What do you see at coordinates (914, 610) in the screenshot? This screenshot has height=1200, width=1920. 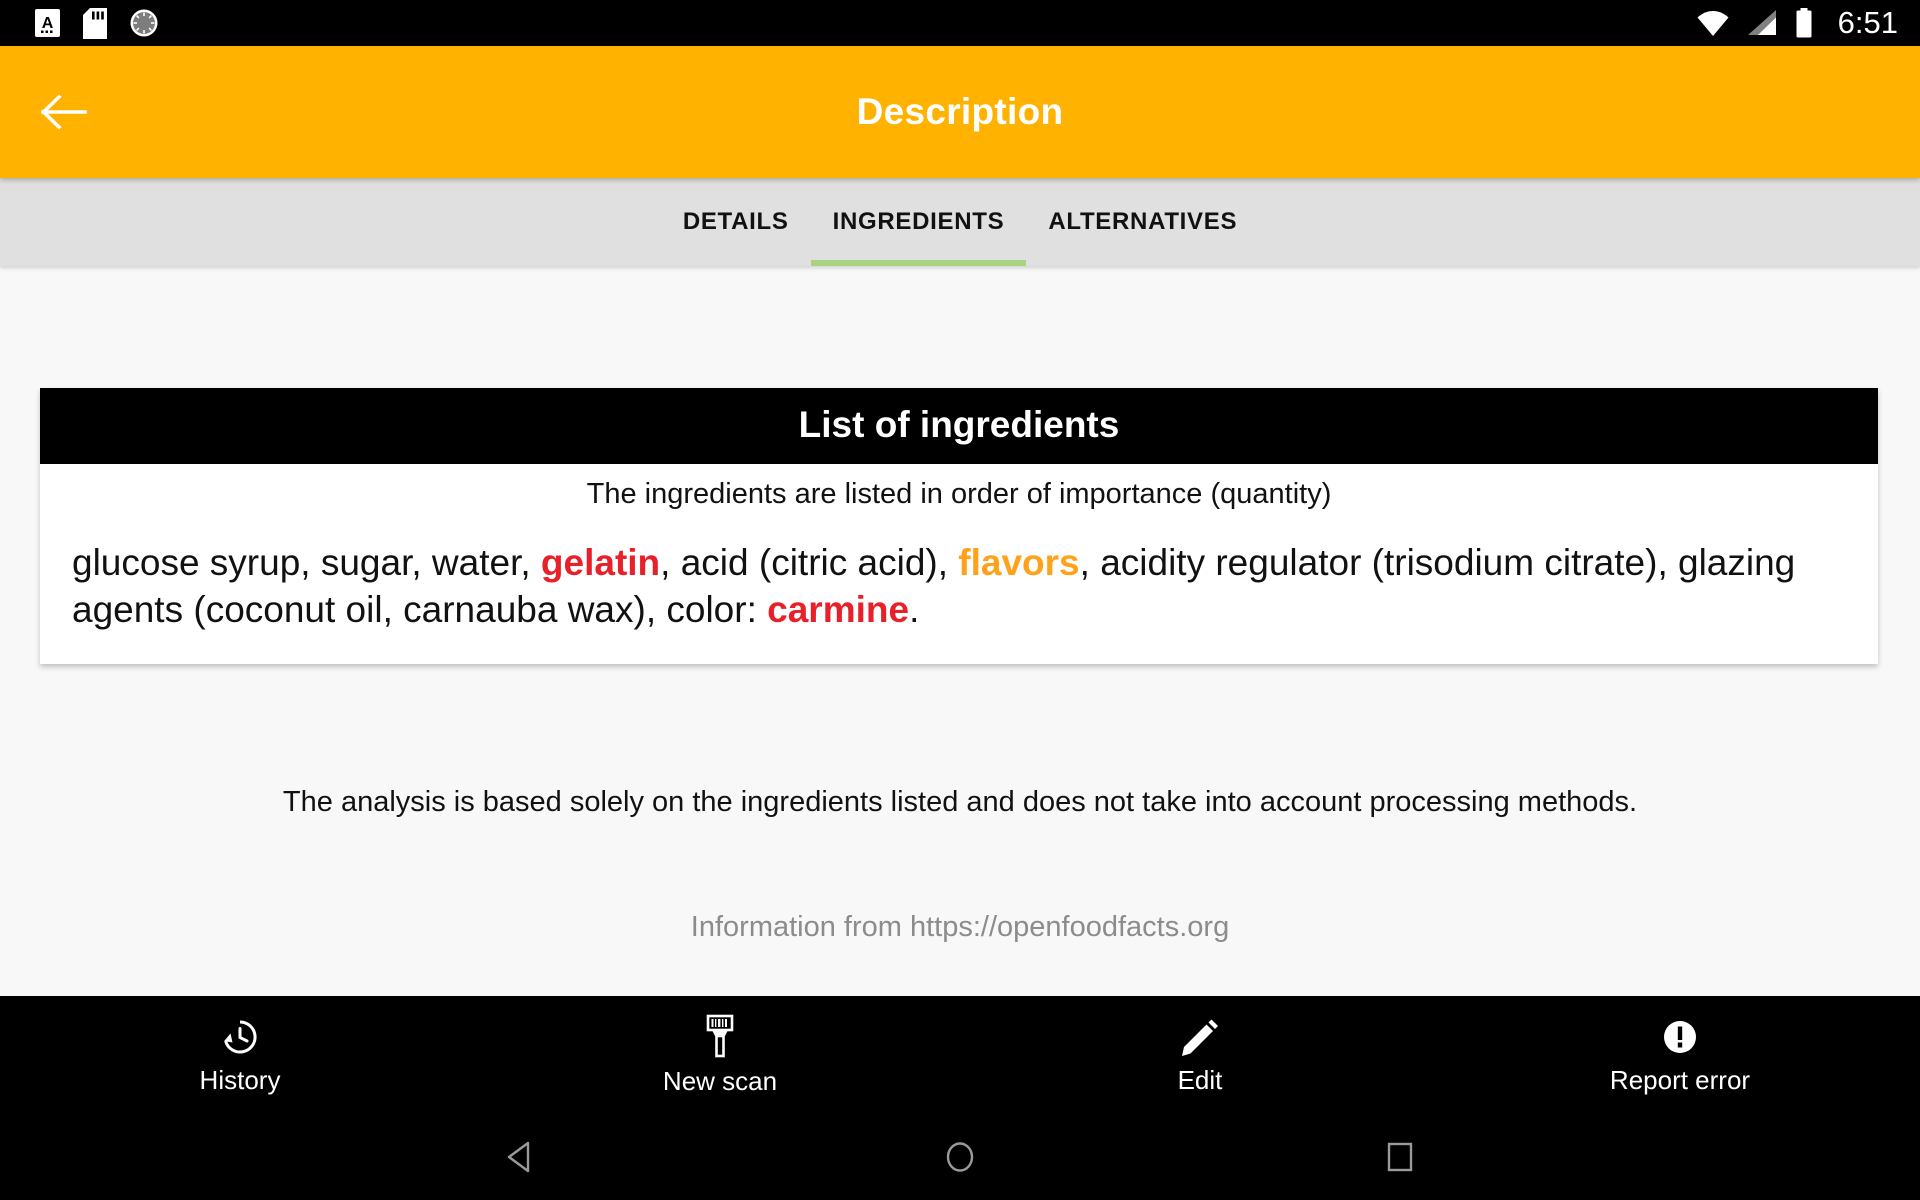 I see `ingredient-segment: .` at bounding box center [914, 610].